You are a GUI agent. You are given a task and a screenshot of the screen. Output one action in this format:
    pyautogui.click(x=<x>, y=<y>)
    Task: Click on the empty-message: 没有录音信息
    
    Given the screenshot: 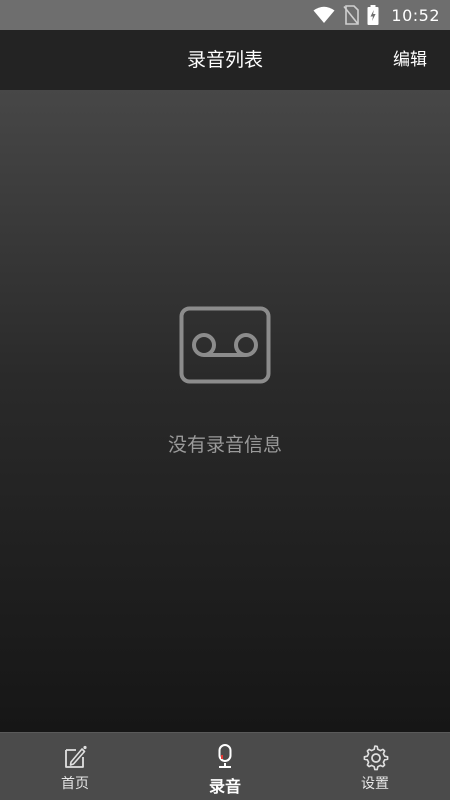 What is the action you would take?
    pyautogui.click(x=224, y=445)
    